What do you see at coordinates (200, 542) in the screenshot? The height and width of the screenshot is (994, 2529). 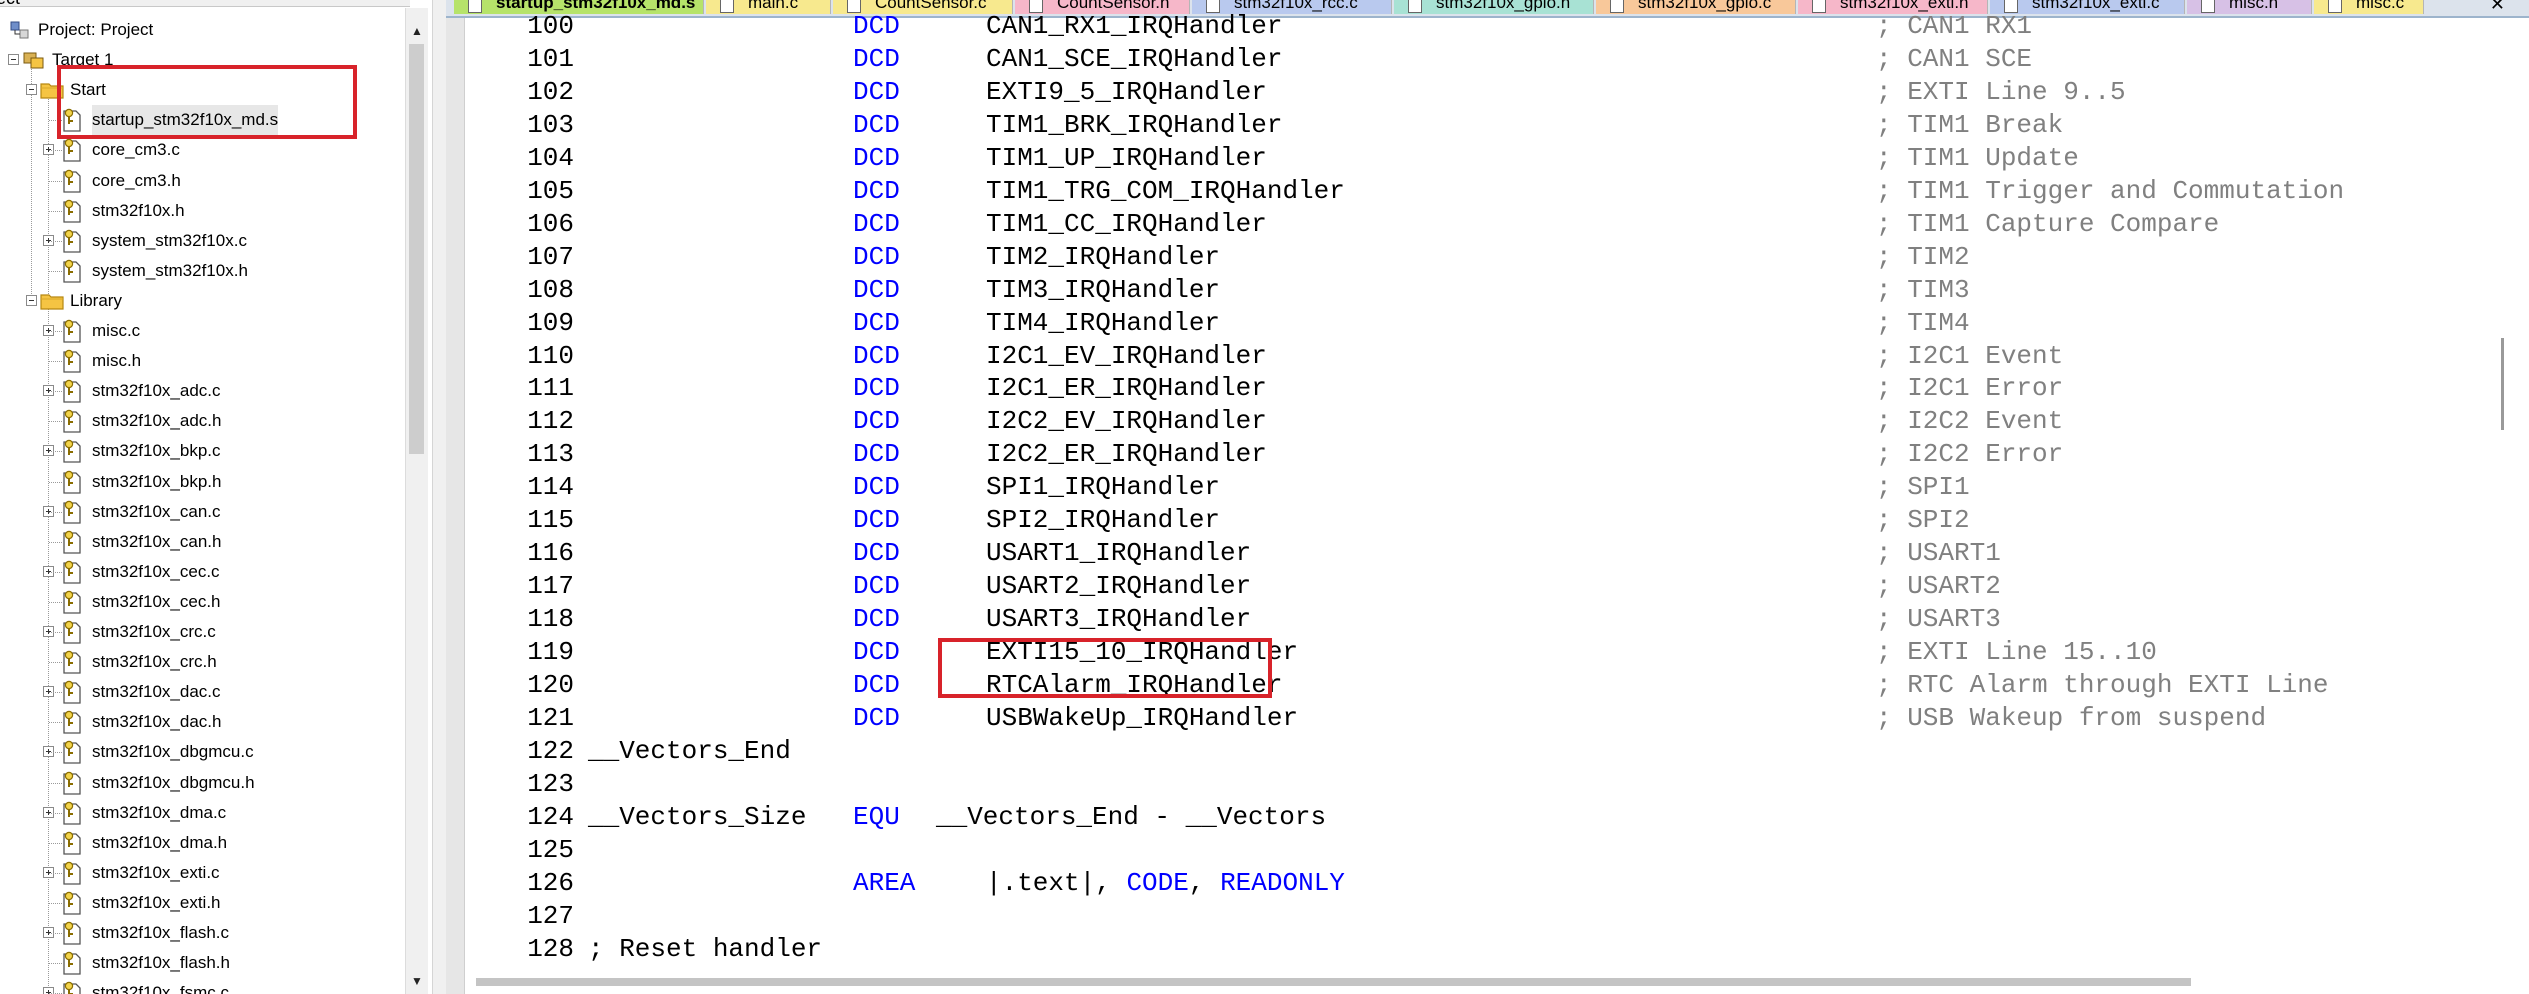 I see `tree-item: stm32f10x_can.h` at bounding box center [200, 542].